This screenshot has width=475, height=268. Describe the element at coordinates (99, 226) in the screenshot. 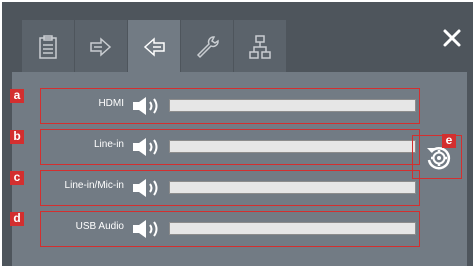

I see `volume-row-label: USB Audio` at that location.